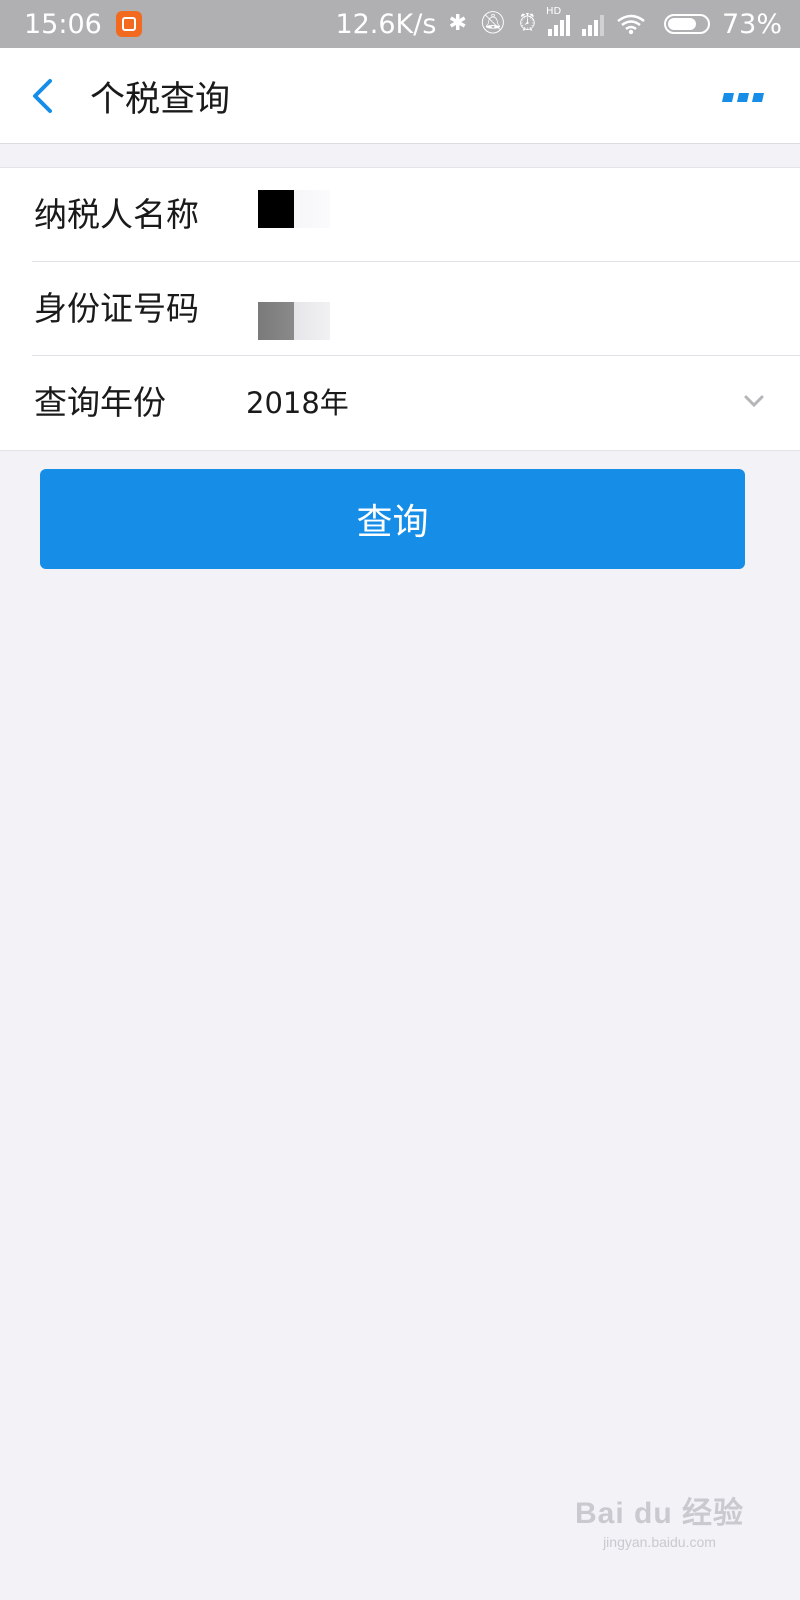 The image size is (800, 1600). I want to click on navigation-bar: 个税查询, so click(400, 96).